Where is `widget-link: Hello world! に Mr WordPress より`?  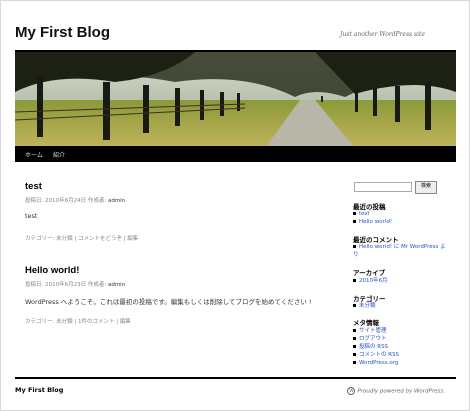 widget-link: Hello world! に Mr WordPress より is located at coordinates (399, 251).